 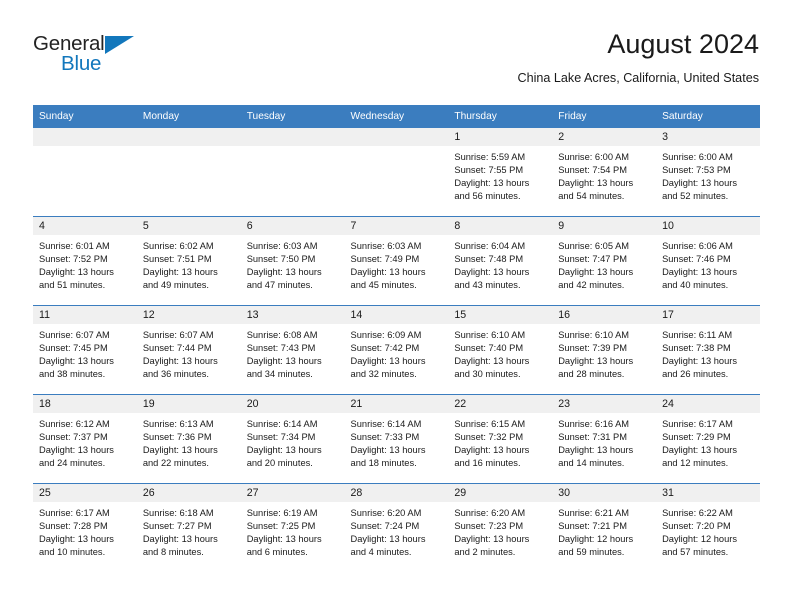 I want to click on weekday-header-sunday: Sunday, so click(x=56, y=116).